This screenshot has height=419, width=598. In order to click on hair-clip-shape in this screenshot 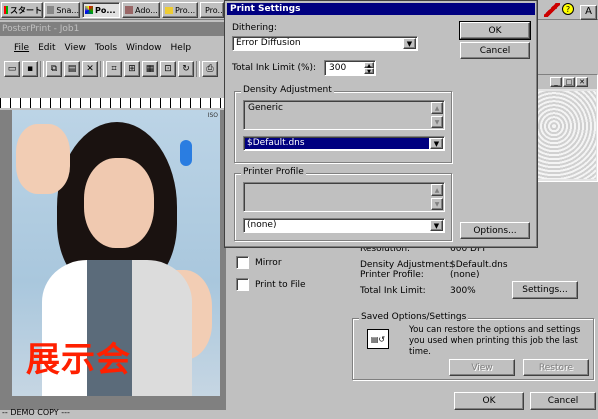, I will do `click(186, 153)`.